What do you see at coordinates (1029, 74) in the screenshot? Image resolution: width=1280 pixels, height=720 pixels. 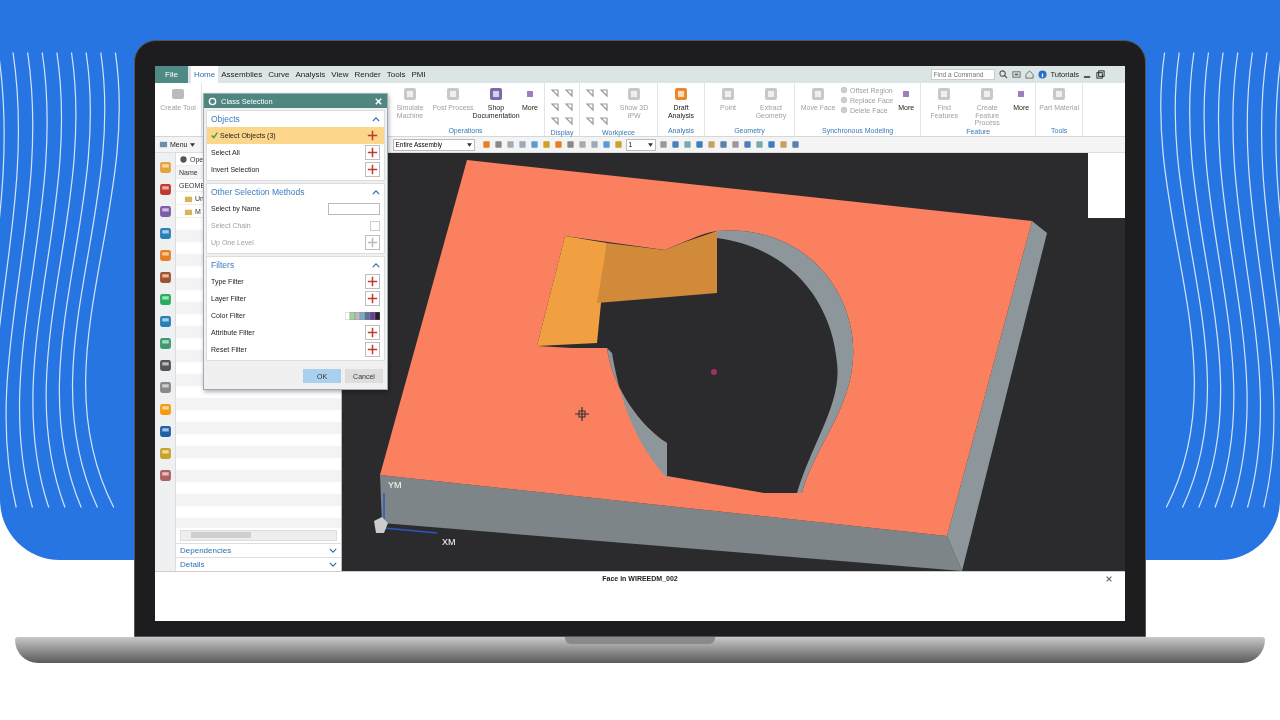 I see `home-icon` at bounding box center [1029, 74].